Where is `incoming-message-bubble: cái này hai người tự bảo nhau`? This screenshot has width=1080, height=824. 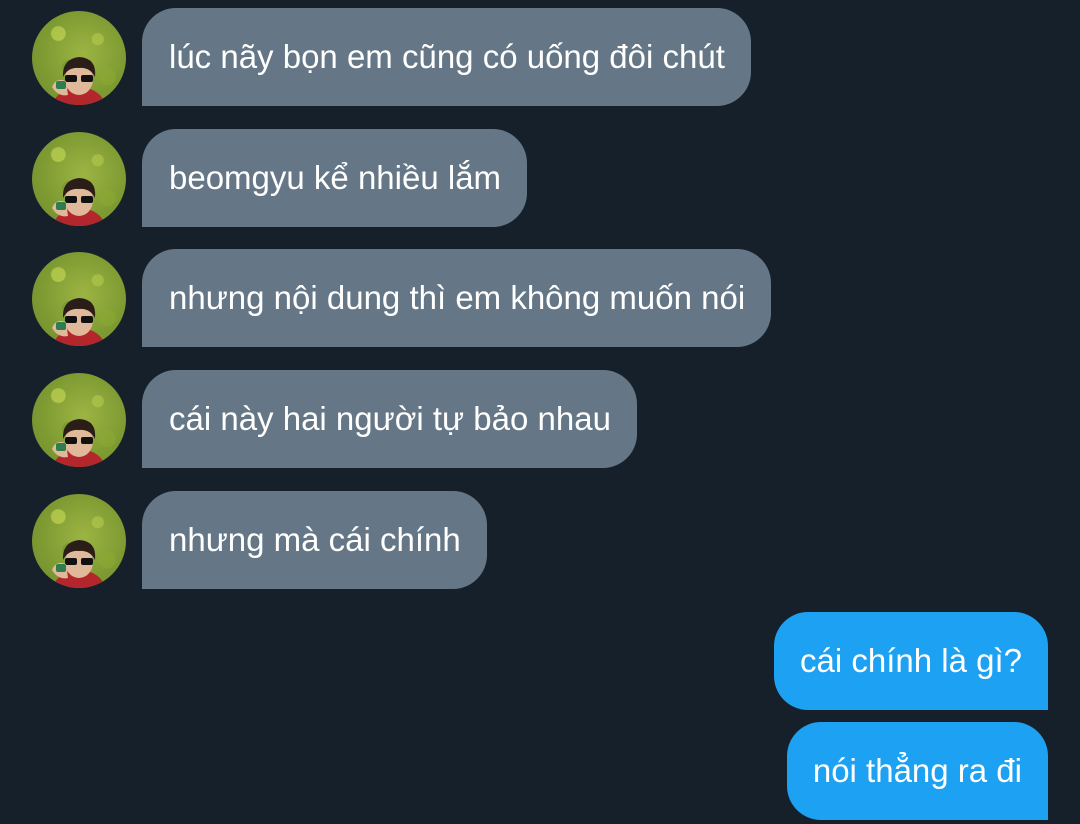 incoming-message-bubble: cái này hai người tự bảo nhau is located at coordinates (389, 419).